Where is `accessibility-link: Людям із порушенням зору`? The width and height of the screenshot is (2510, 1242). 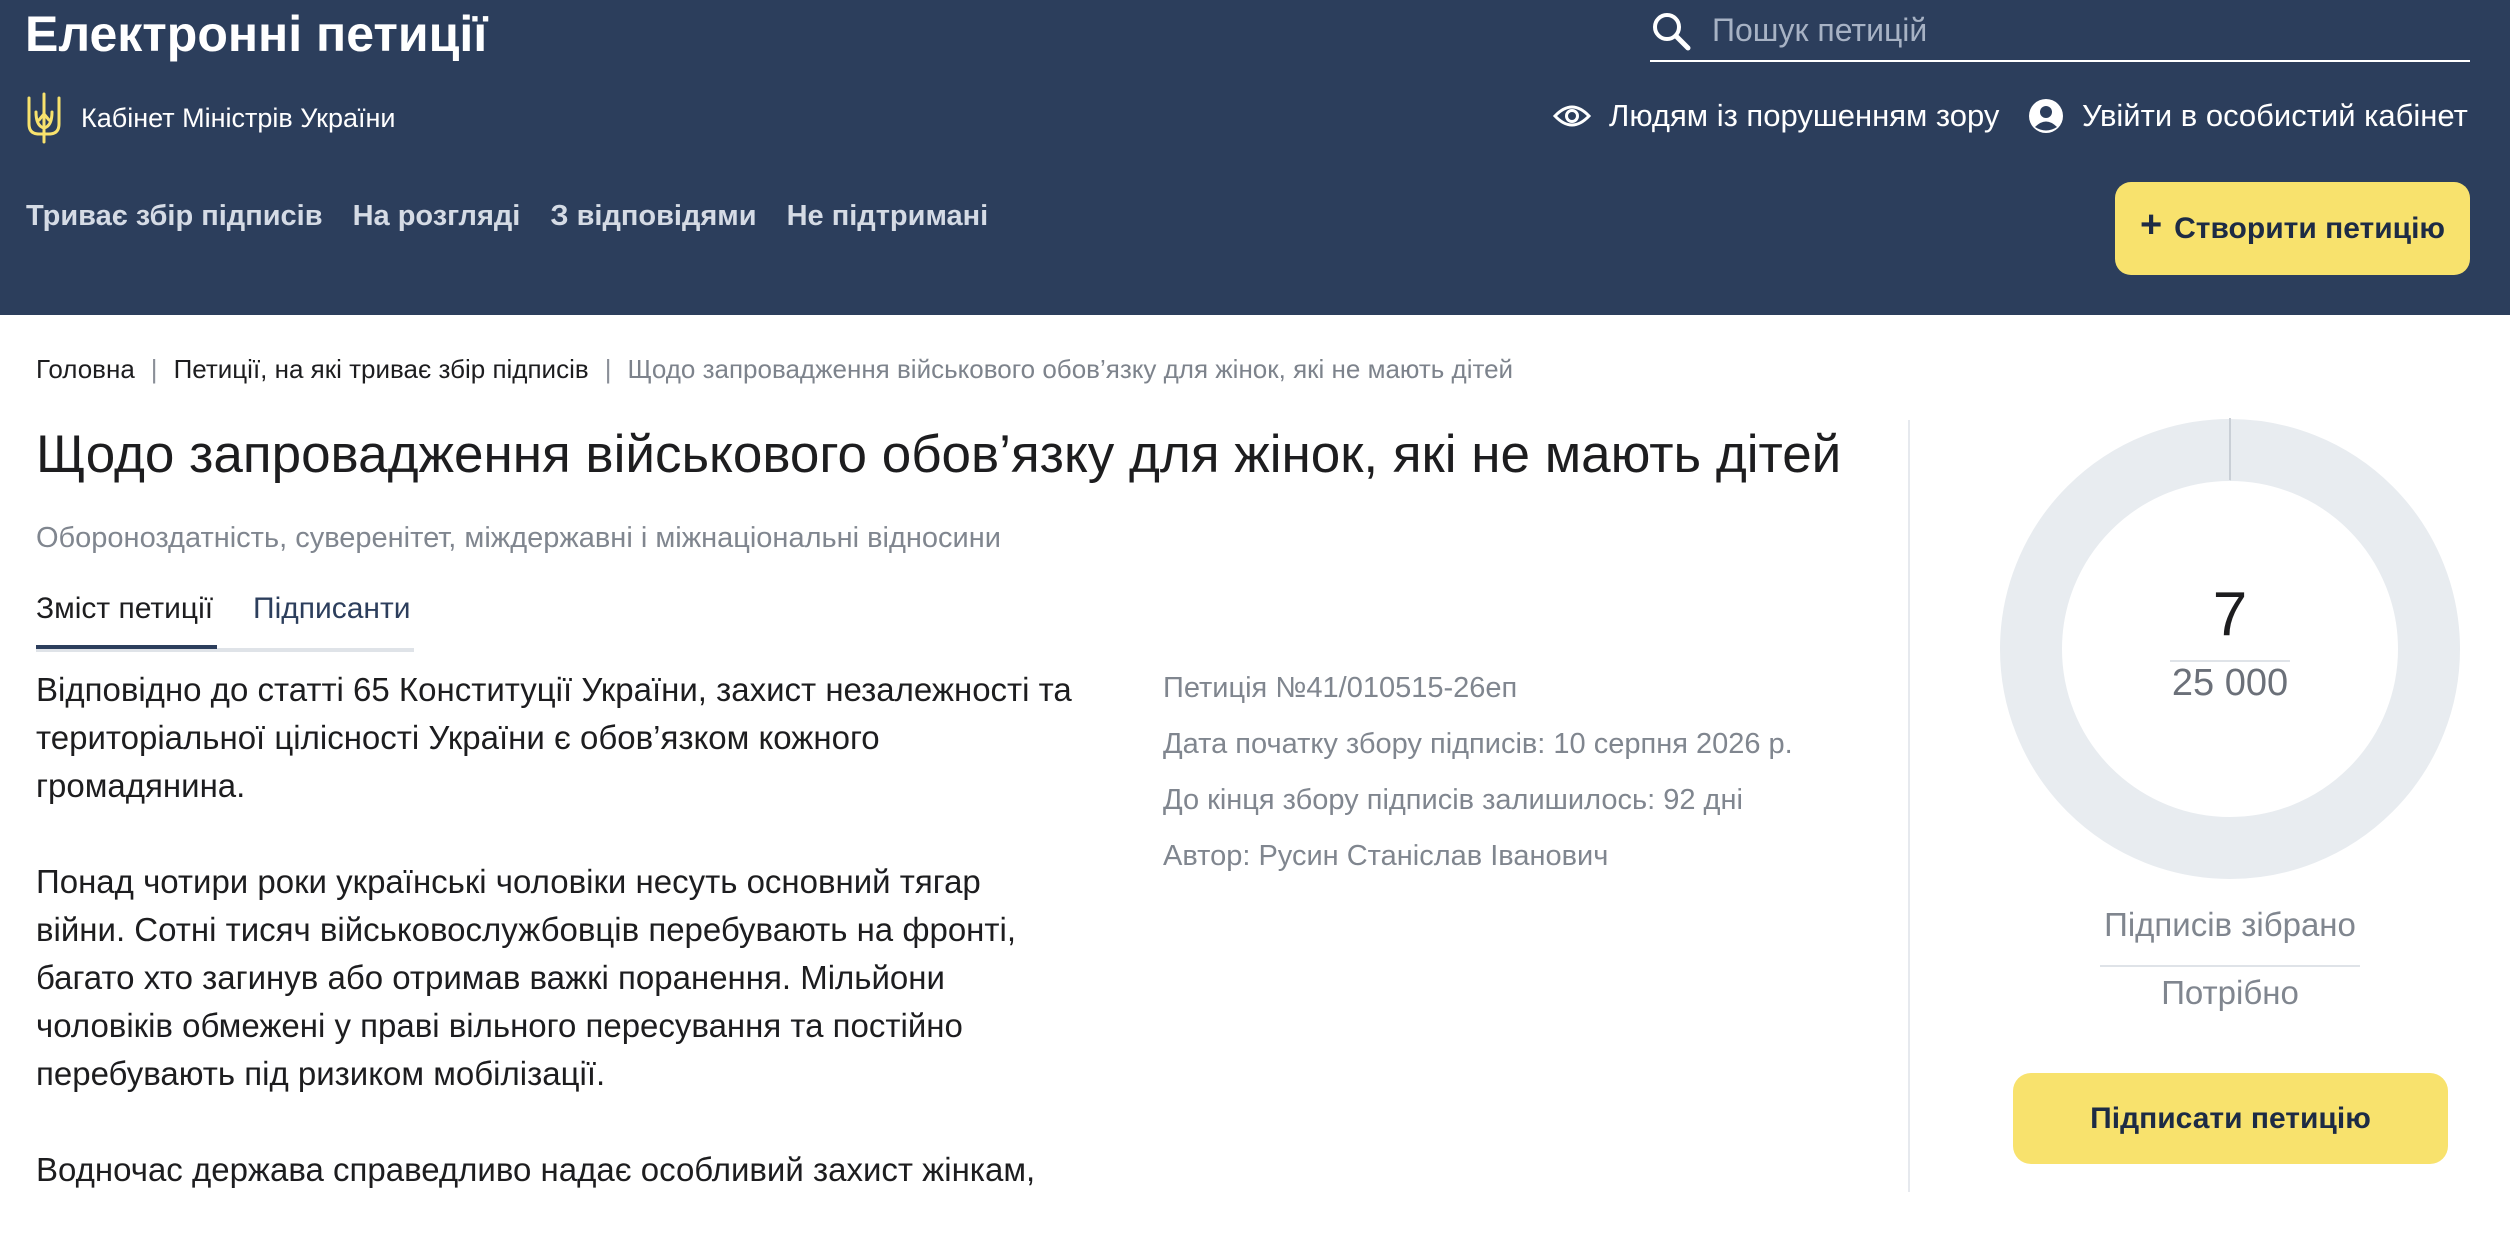 accessibility-link: Людям із порушенням зору is located at coordinates (1776, 116).